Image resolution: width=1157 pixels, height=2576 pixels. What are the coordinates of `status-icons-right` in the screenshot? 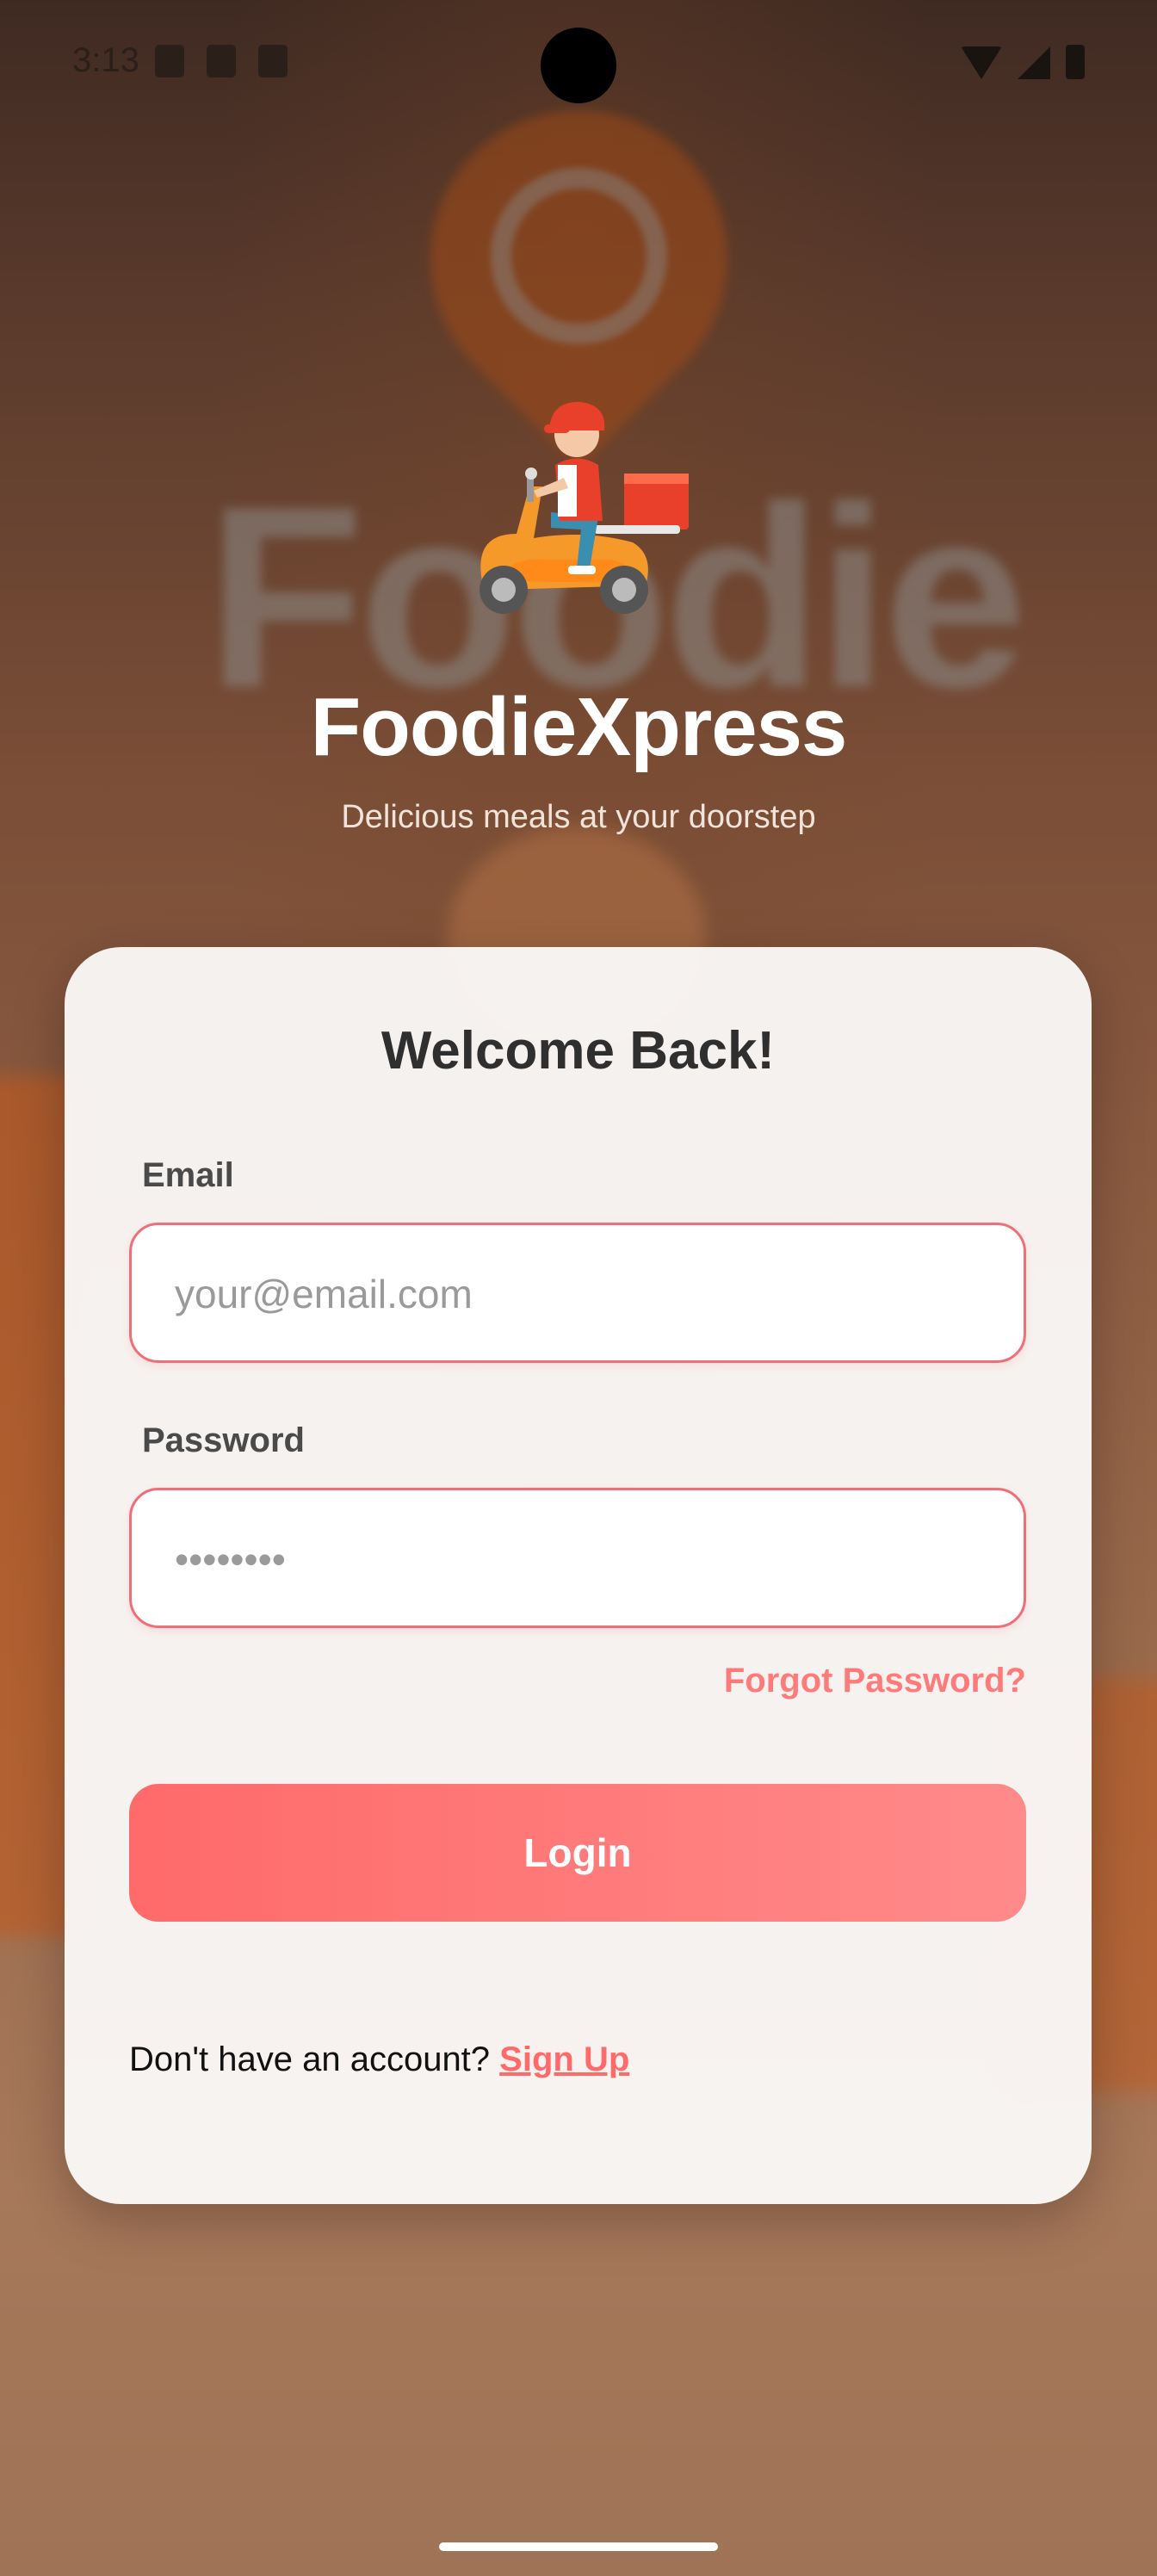 It's located at (1023, 62).